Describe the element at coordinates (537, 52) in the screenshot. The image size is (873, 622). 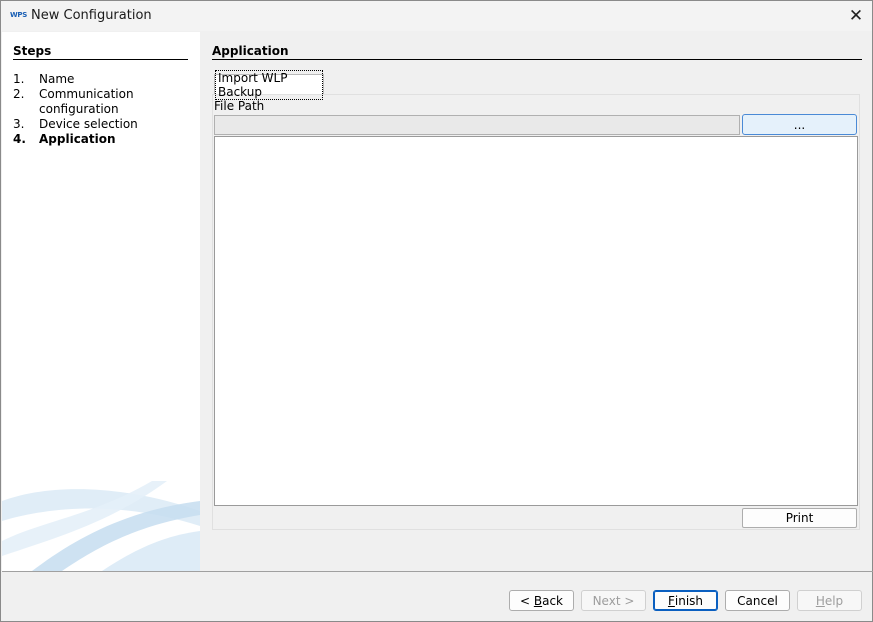
I see `section-title: Application` at that location.